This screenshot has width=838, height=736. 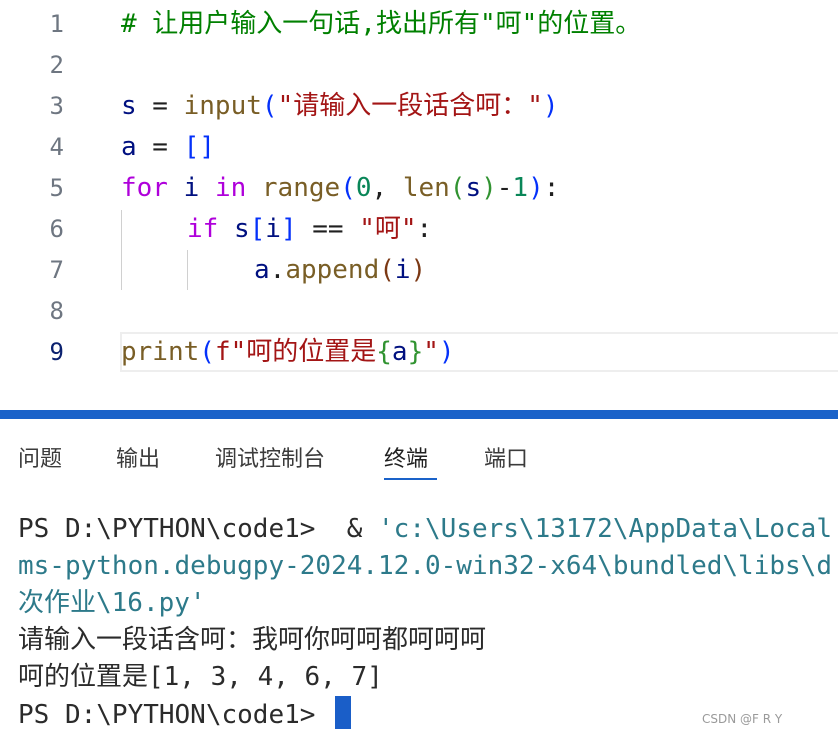 I want to click on token-num: 0, so click(x=363, y=188).